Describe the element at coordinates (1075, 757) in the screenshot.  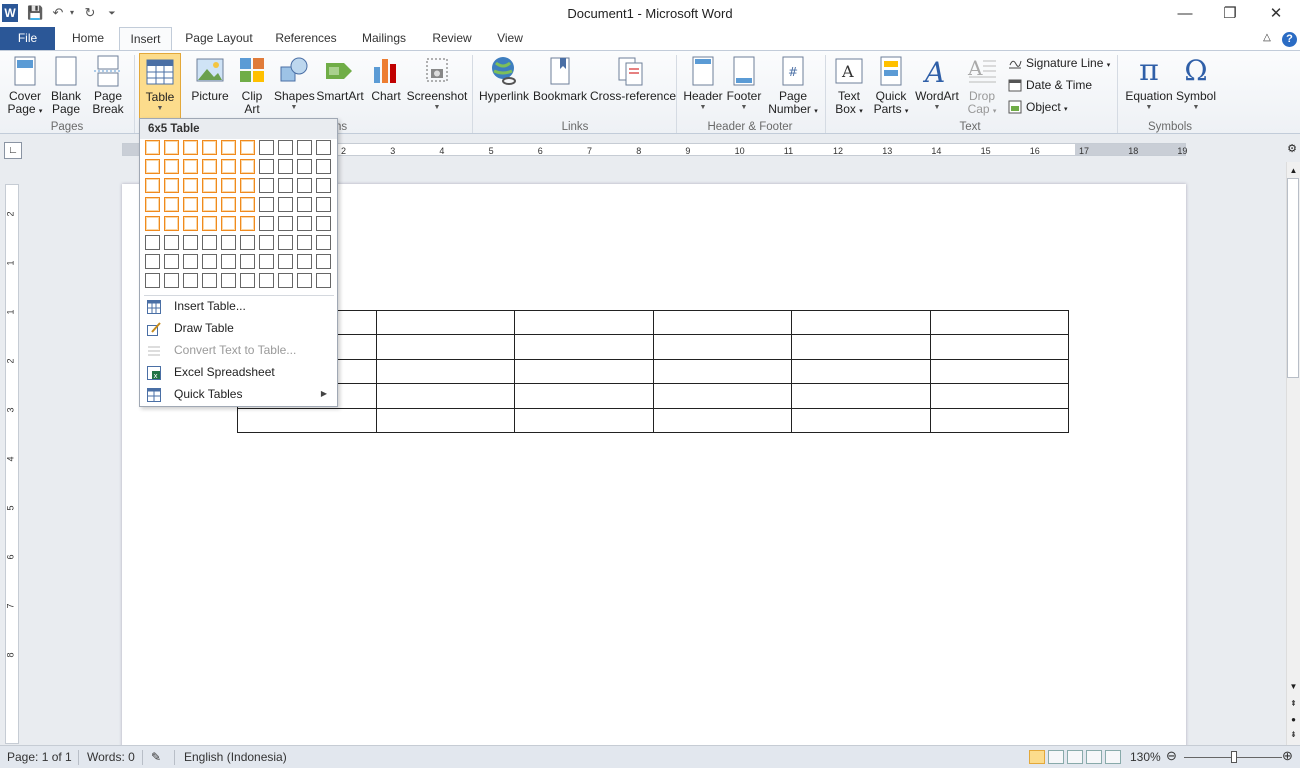
I see `web-layout-icon` at that location.